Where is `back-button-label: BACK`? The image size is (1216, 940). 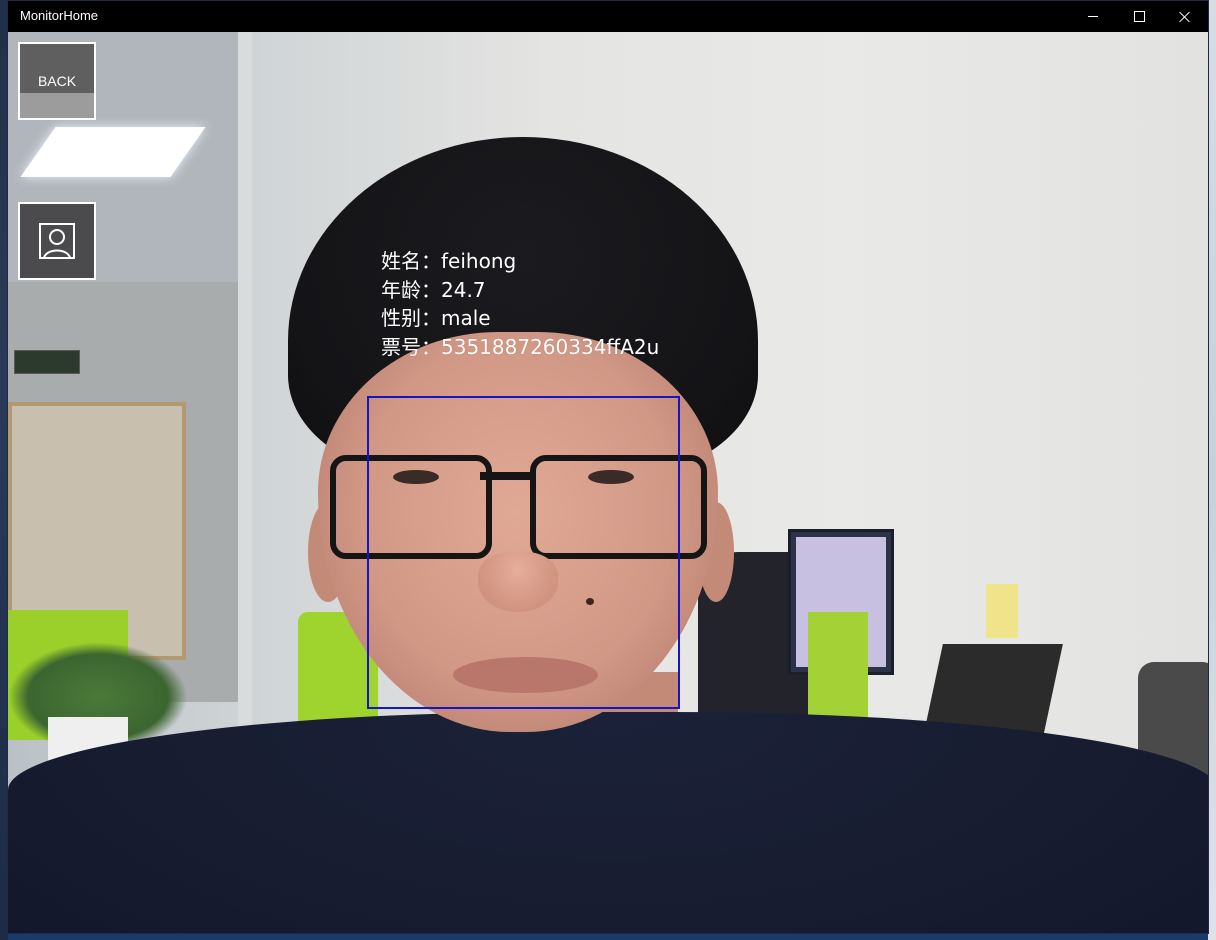 back-button-label: BACK is located at coordinates (57, 81).